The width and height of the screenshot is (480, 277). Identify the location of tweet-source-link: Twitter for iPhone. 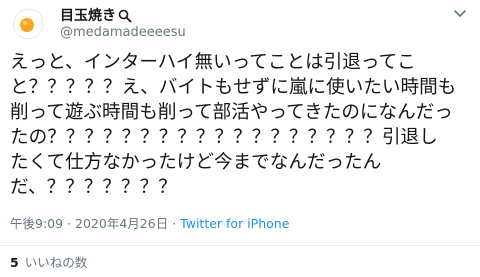
(234, 223).